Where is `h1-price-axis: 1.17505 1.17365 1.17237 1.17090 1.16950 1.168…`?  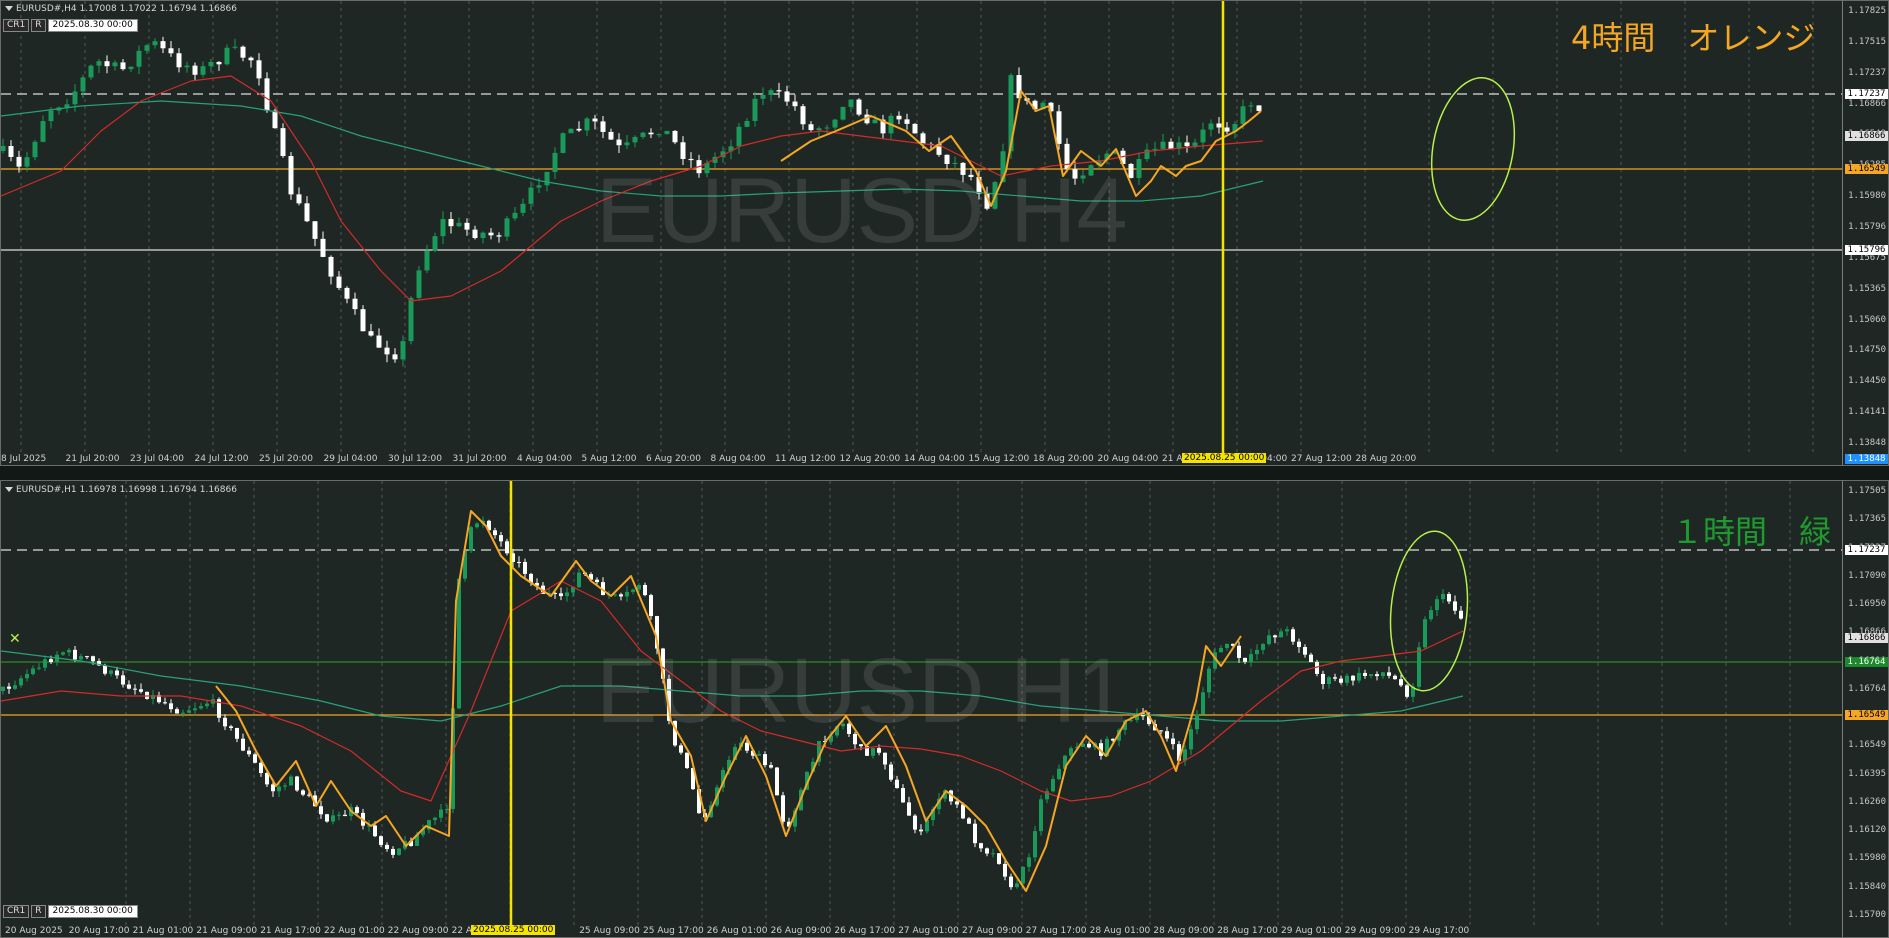 h1-price-axis: 1.17505 1.17365 1.17237 1.17090 1.16950 1.168… is located at coordinates (1865, 709).